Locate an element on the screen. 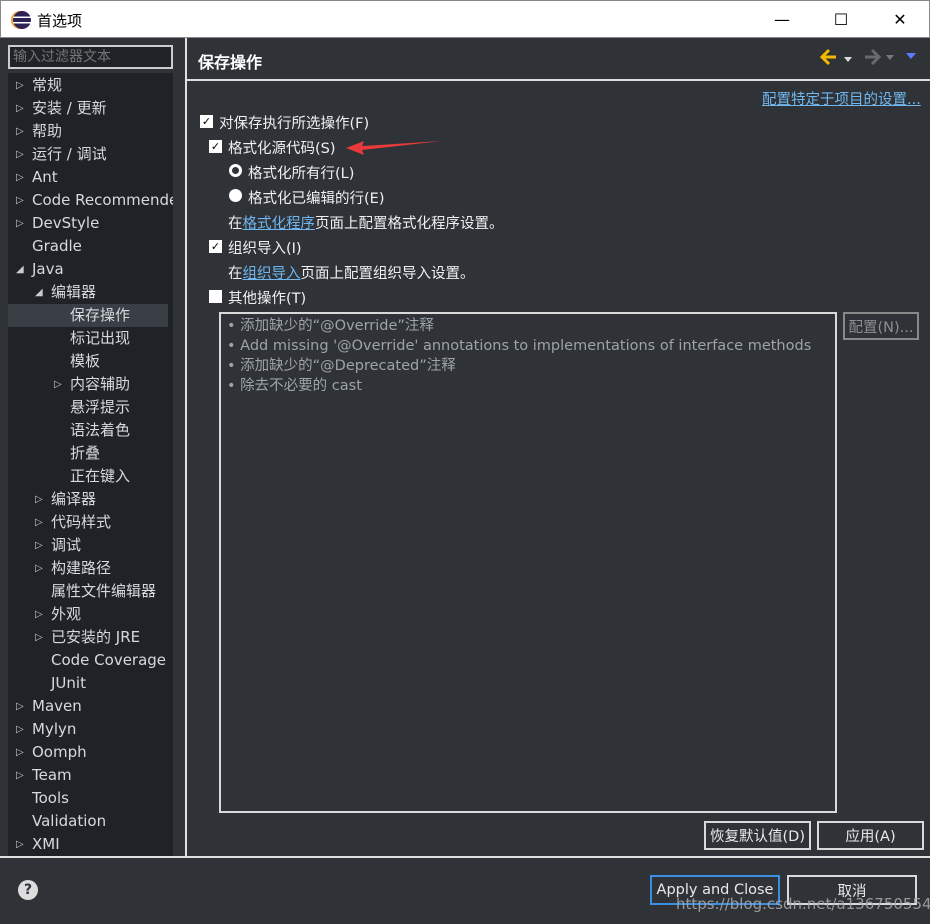 This screenshot has height=924, width=930. forward-dropdown-icon is located at coordinates (890, 57).